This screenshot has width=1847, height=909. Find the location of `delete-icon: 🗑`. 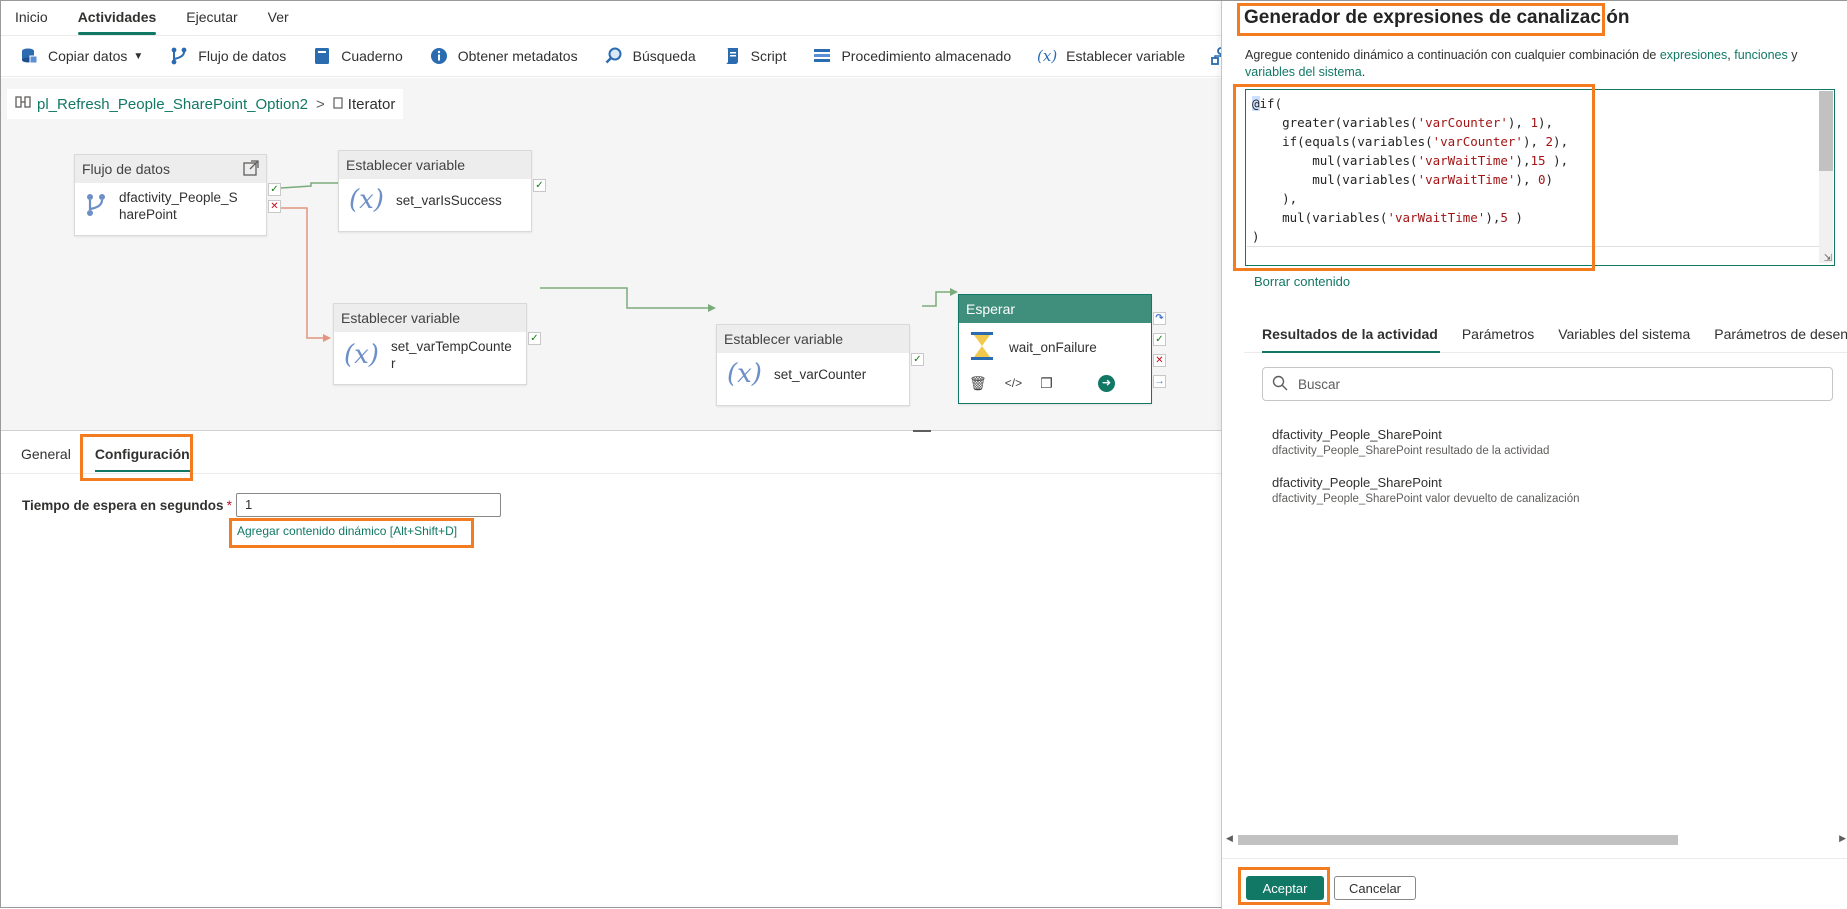

delete-icon: 🗑 is located at coordinates (978, 383).